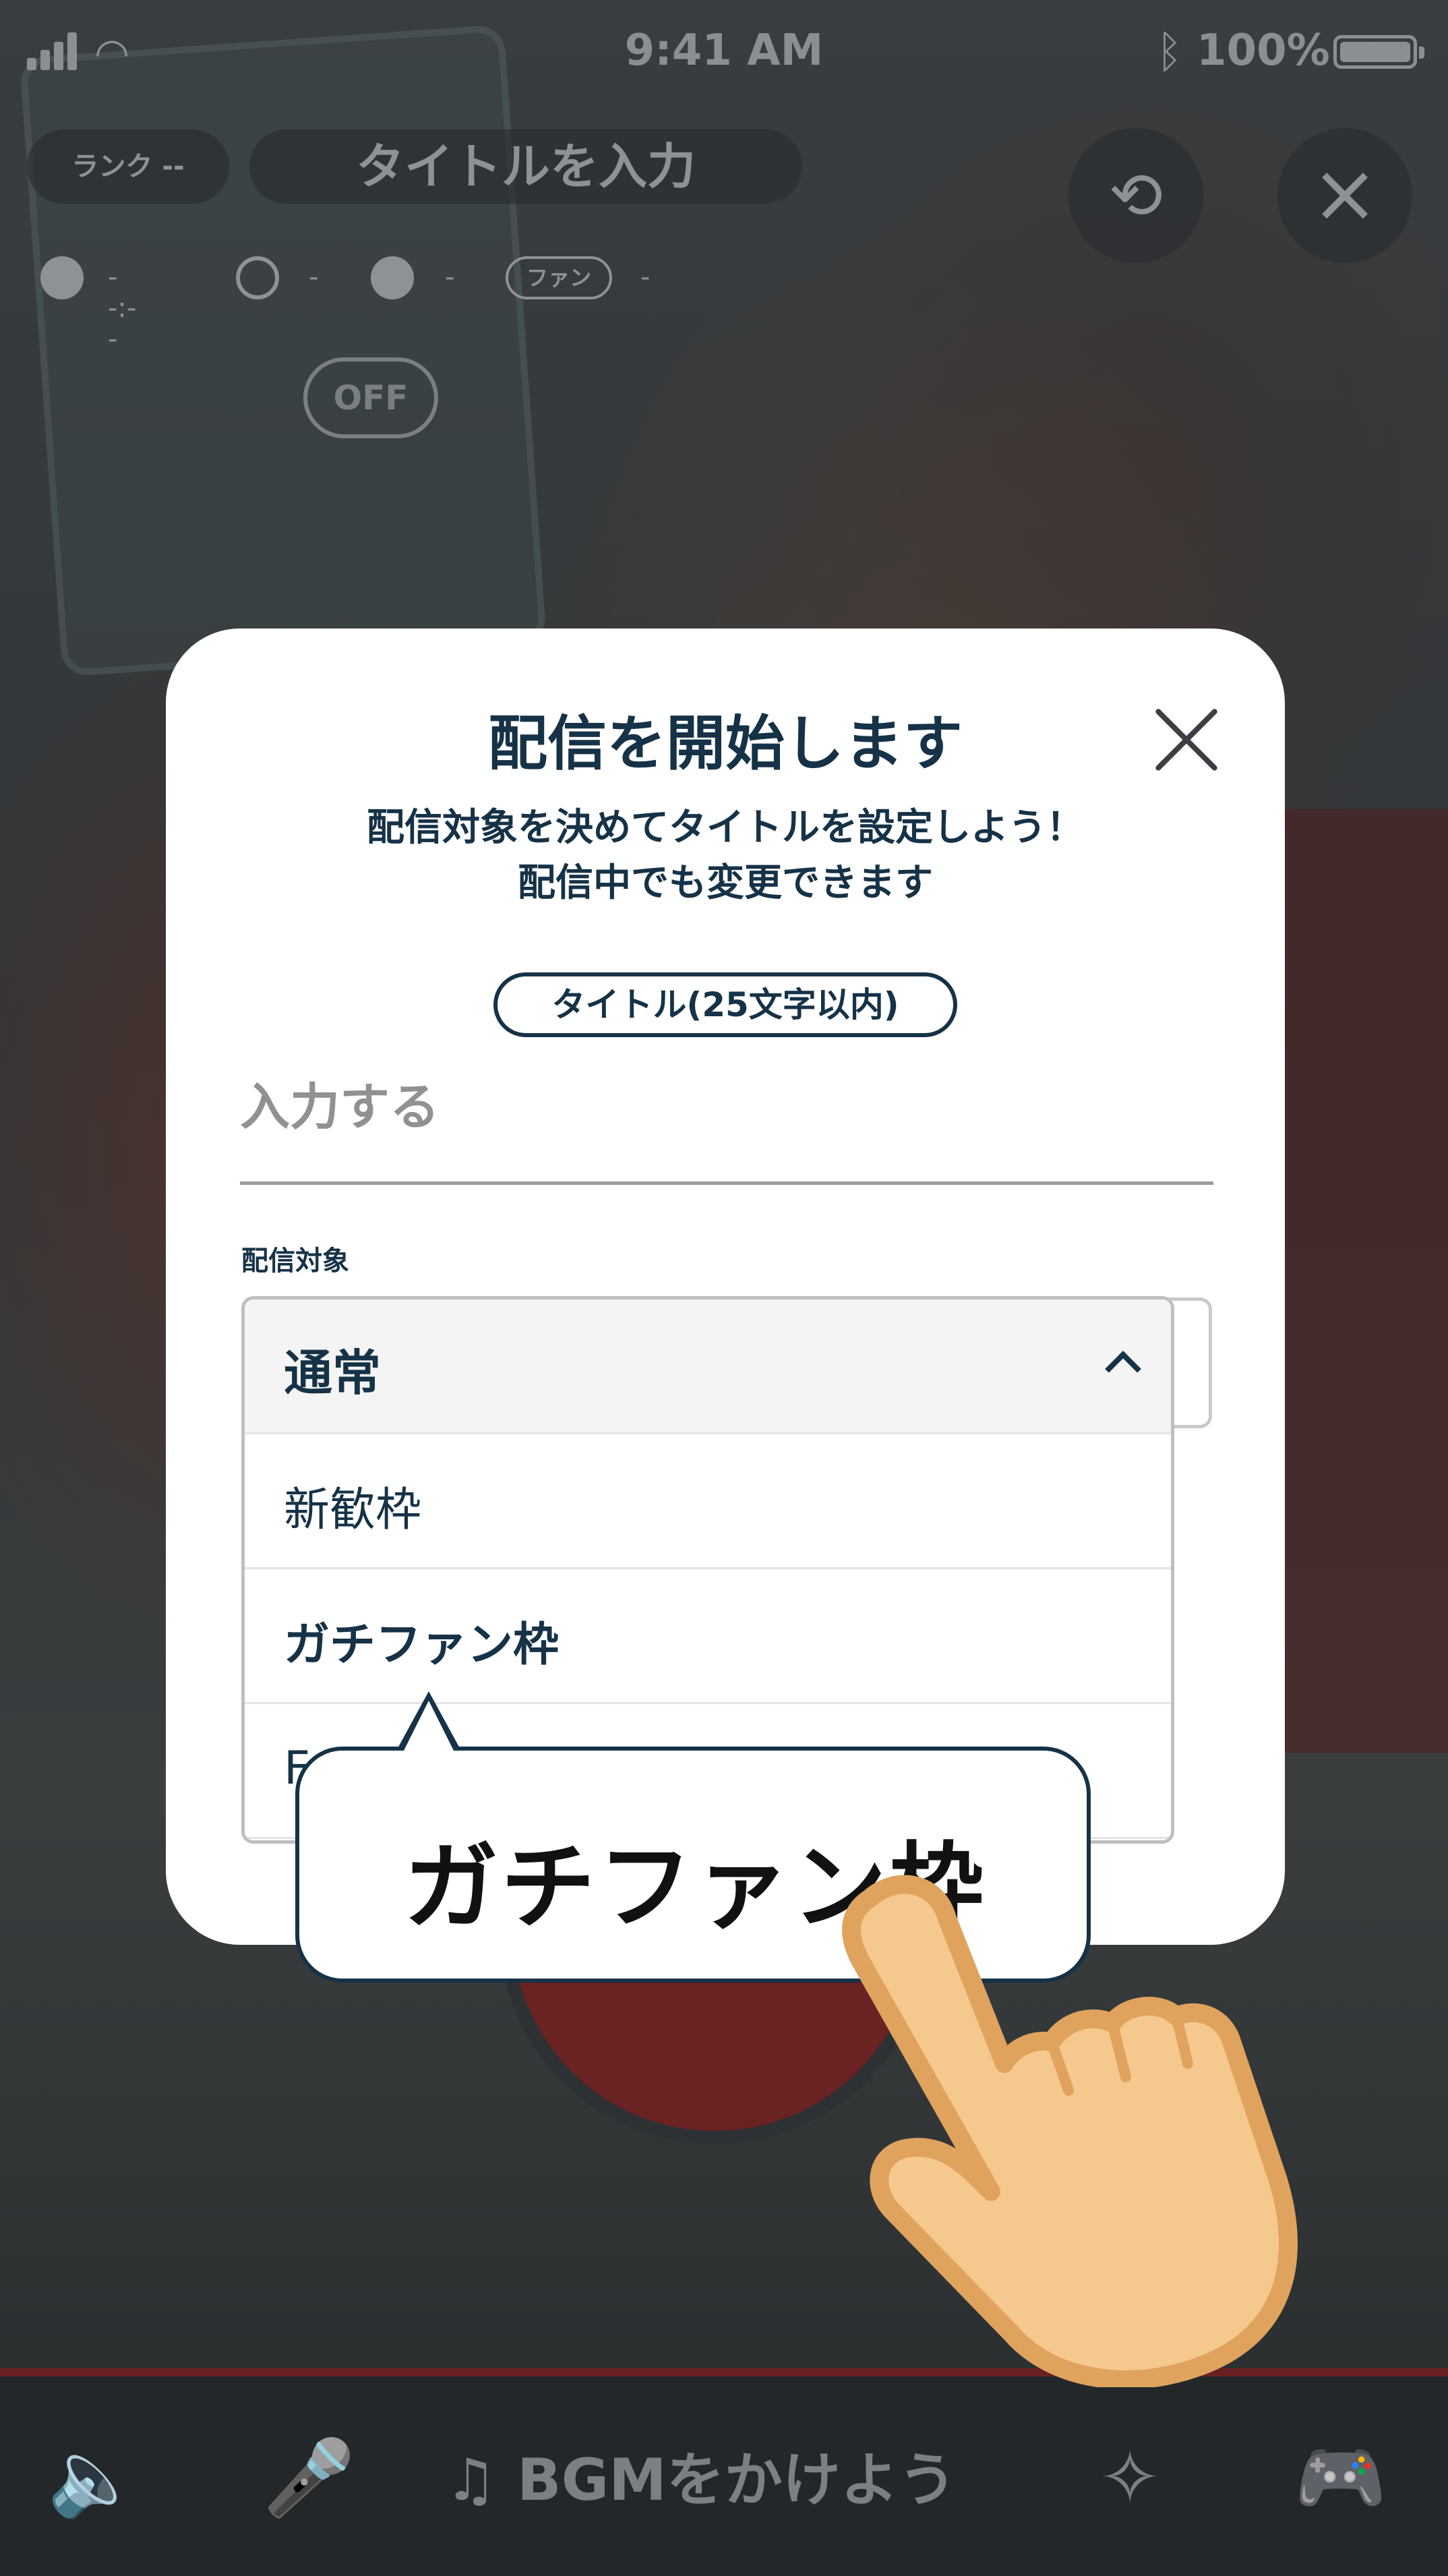 This screenshot has width=1448, height=2576. What do you see at coordinates (295, 1261) in the screenshot?
I see `target-label: 配信対象` at bounding box center [295, 1261].